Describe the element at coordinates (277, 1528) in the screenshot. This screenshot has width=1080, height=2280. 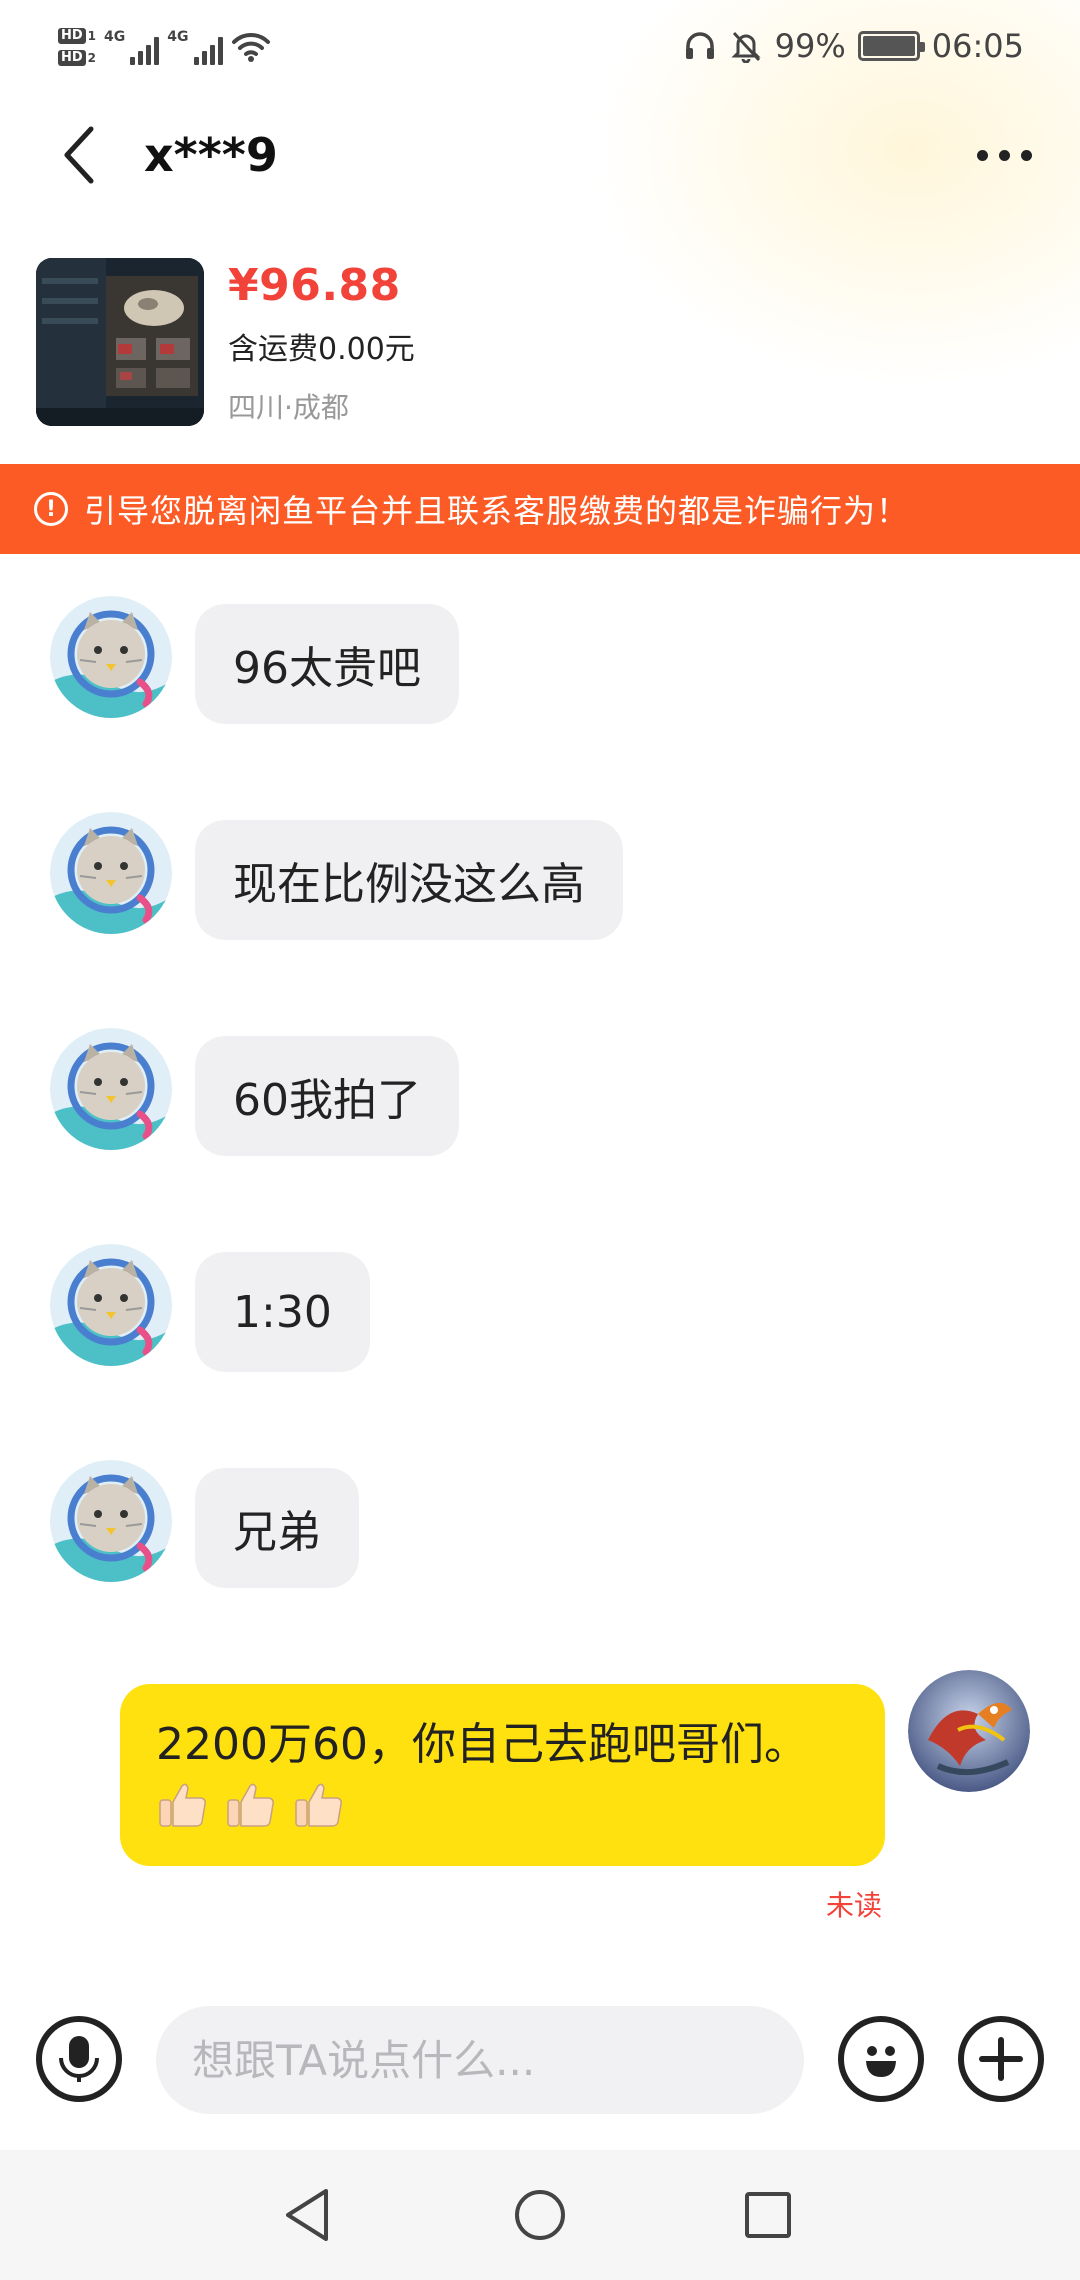
I see `message-bubble: 兄弟` at that location.